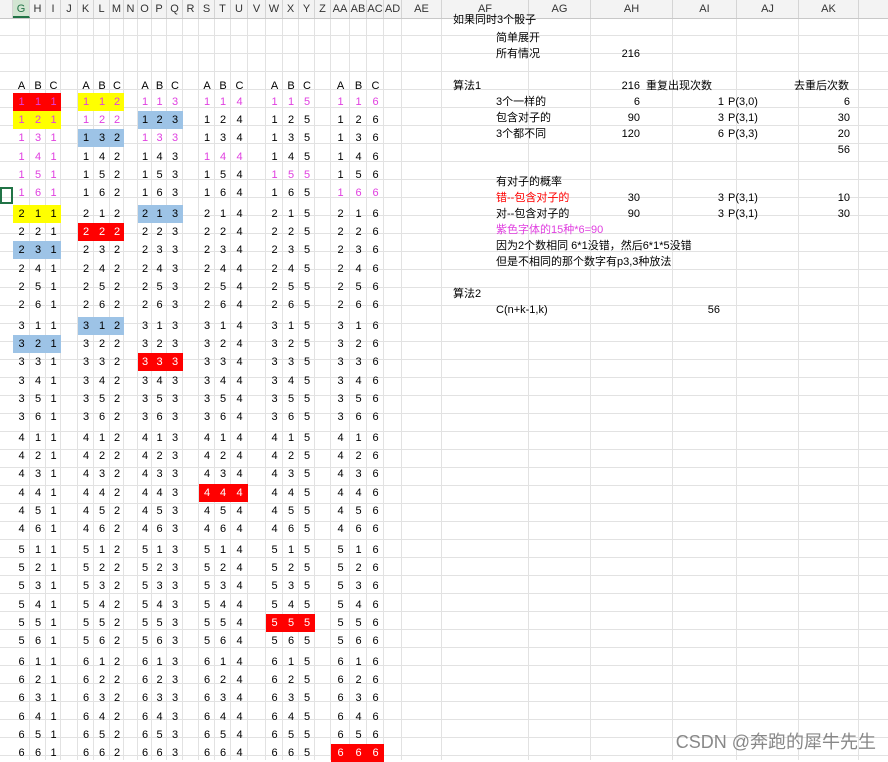 Image resolution: width=888 pixels, height=762 pixels. Describe the element at coordinates (323, 9) in the screenshot. I see `column-header-z: Z` at that location.